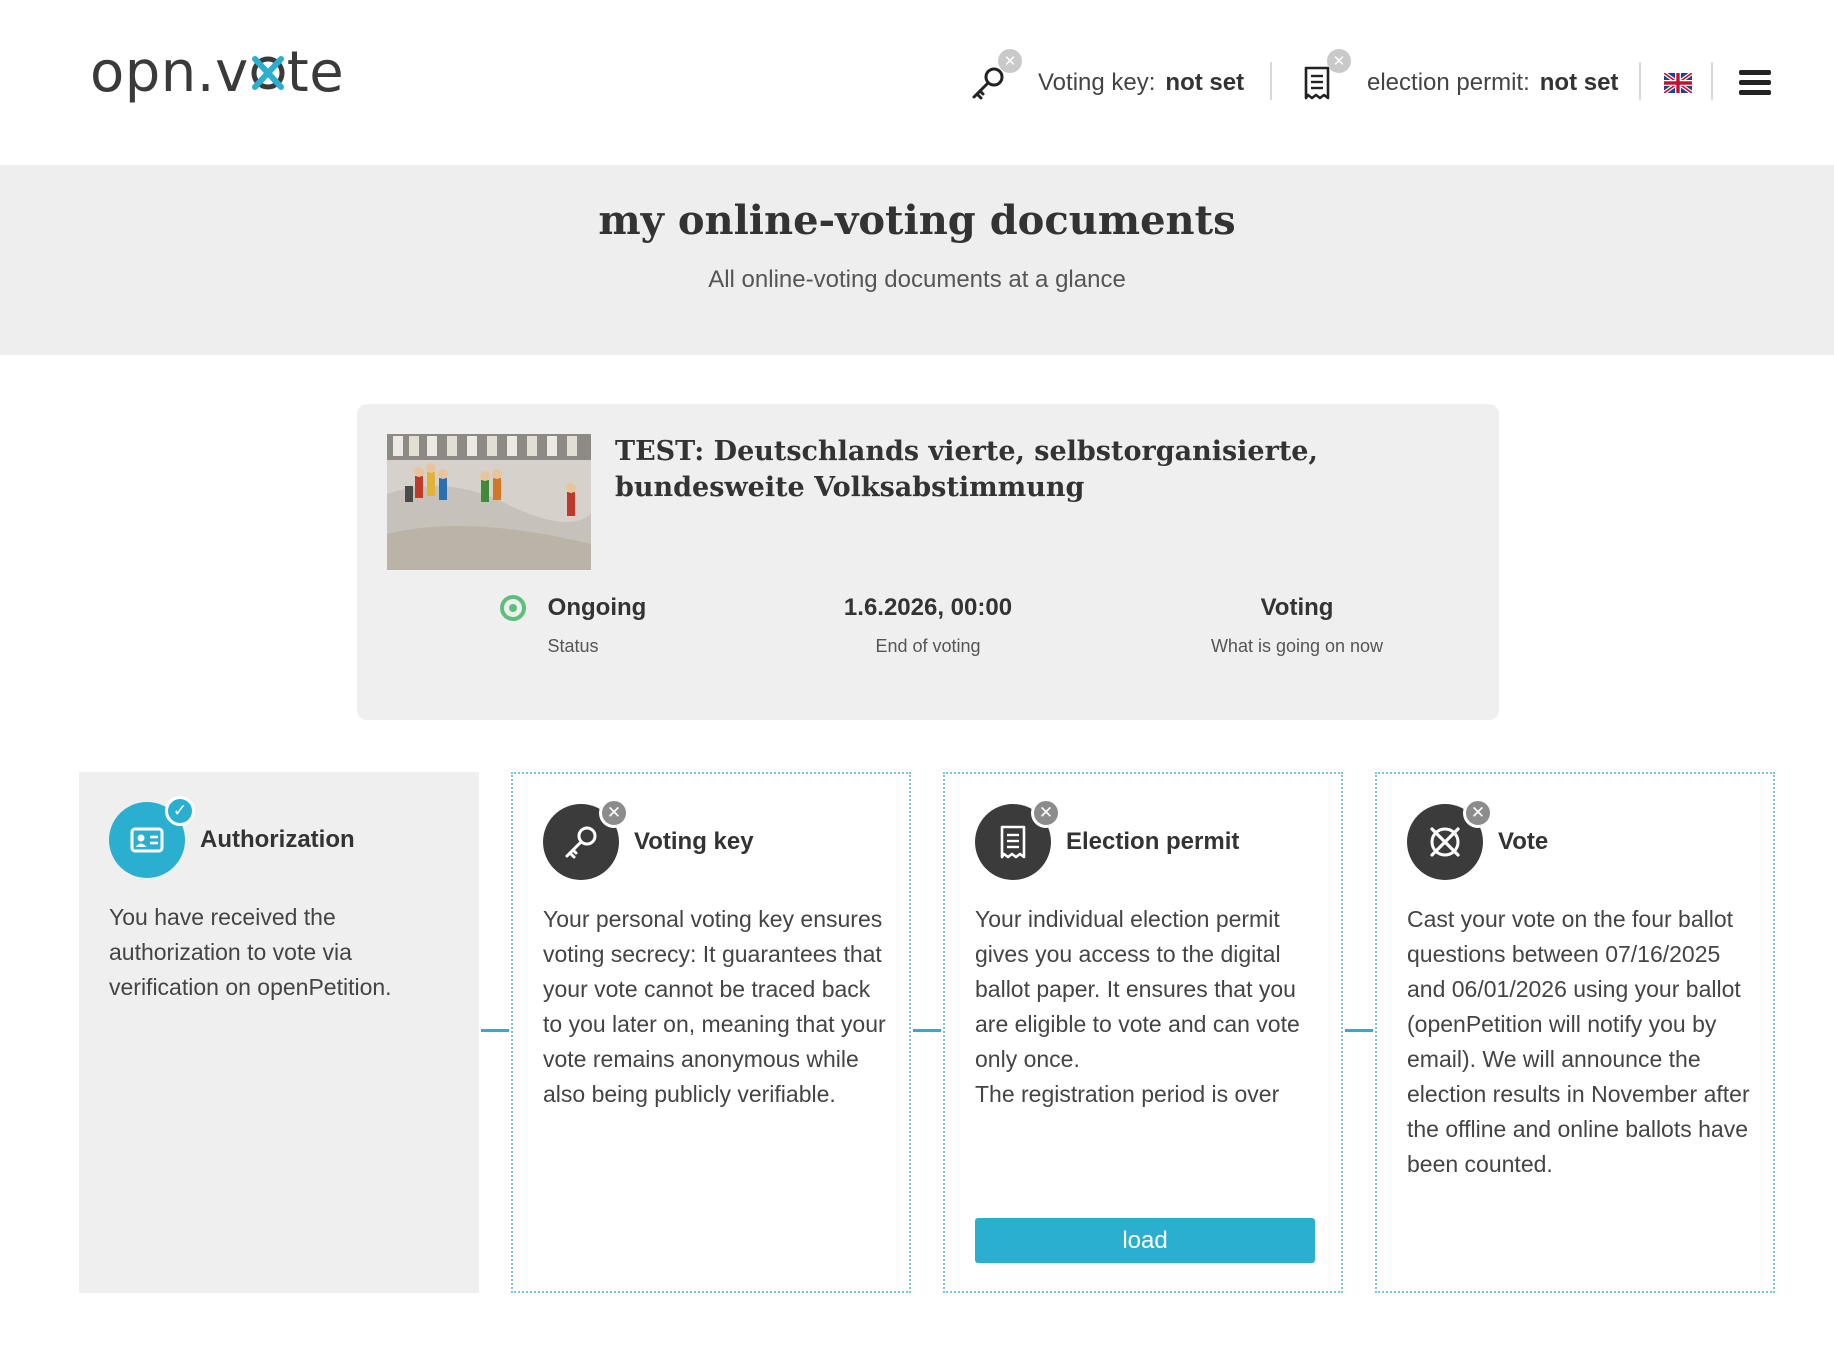  What do you see at coordinates (917, 220) in the screenshot?
I see `page-title: my online-voting documents` at bounding box center [917, 220].